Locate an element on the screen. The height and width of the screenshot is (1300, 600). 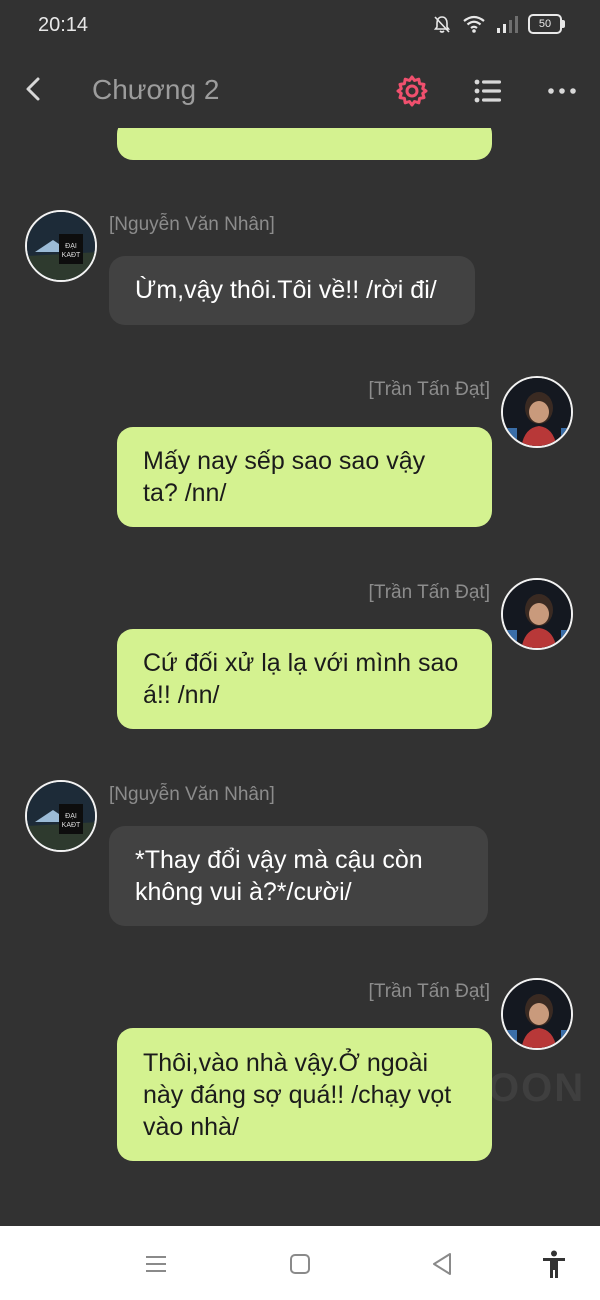
chapter-list-button is located at coordinates (487, 91).